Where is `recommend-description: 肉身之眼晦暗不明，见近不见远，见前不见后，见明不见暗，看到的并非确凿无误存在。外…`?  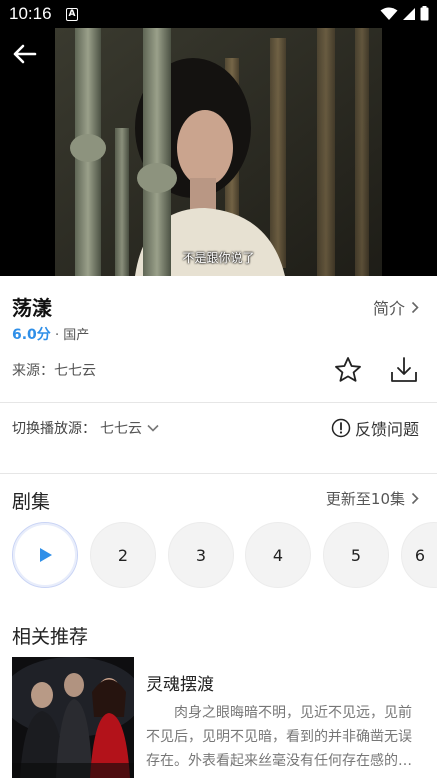
recommend-description: 肉身之眼晦暗不明，见近不见远，见前不见后，见明不见暗，看到的并非确凿无误存在。外… is located at coordinates (279, 737).